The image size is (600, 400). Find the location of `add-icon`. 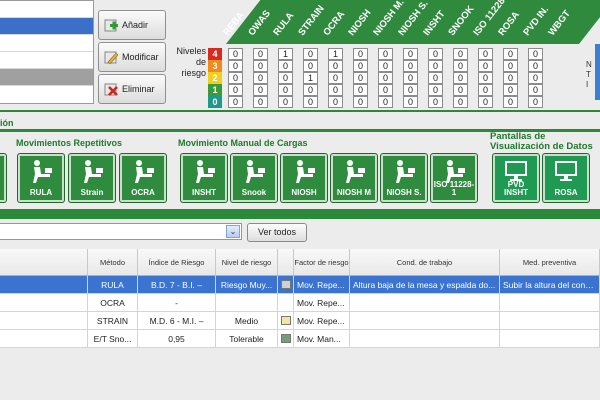

add-icon is located at coordinates (111, 25).